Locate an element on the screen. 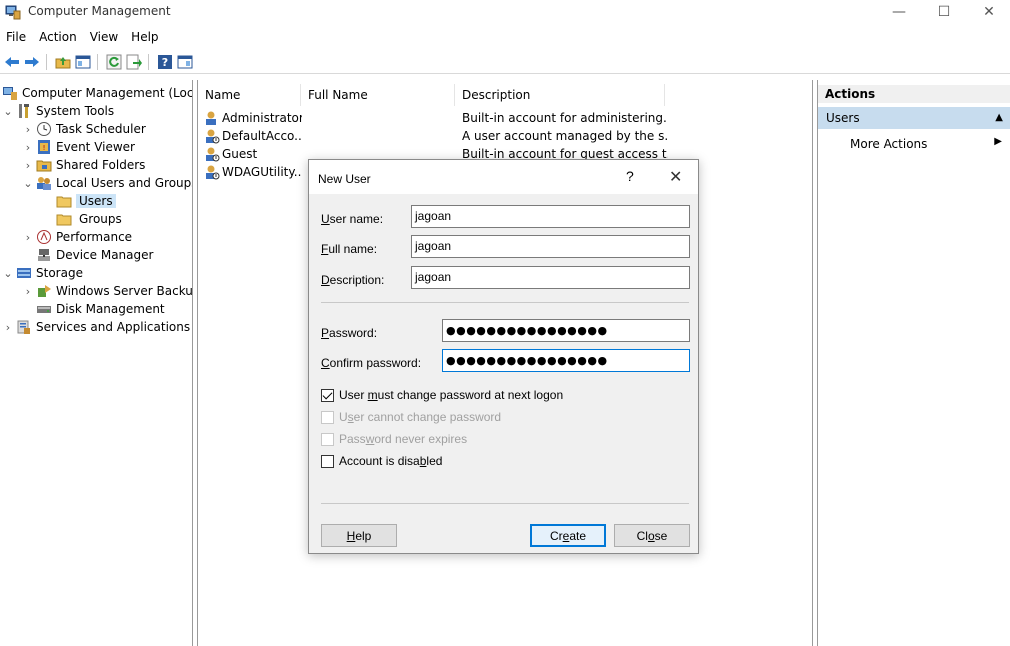 This screenshot has height=646, width=1010. list-header: Name Full Name Description is located at coordinates (433, 95).